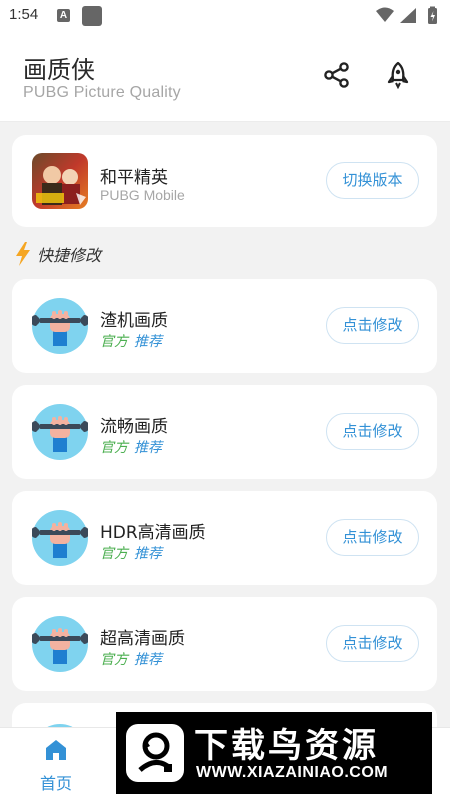 The height and width of the screenshot is (800, 450). What do you see at coordinates (224, 644) in the screenshot?
I see `quality-card: 超高清画质 官方 推荐 点击修改` at bounding box center [224, 644].